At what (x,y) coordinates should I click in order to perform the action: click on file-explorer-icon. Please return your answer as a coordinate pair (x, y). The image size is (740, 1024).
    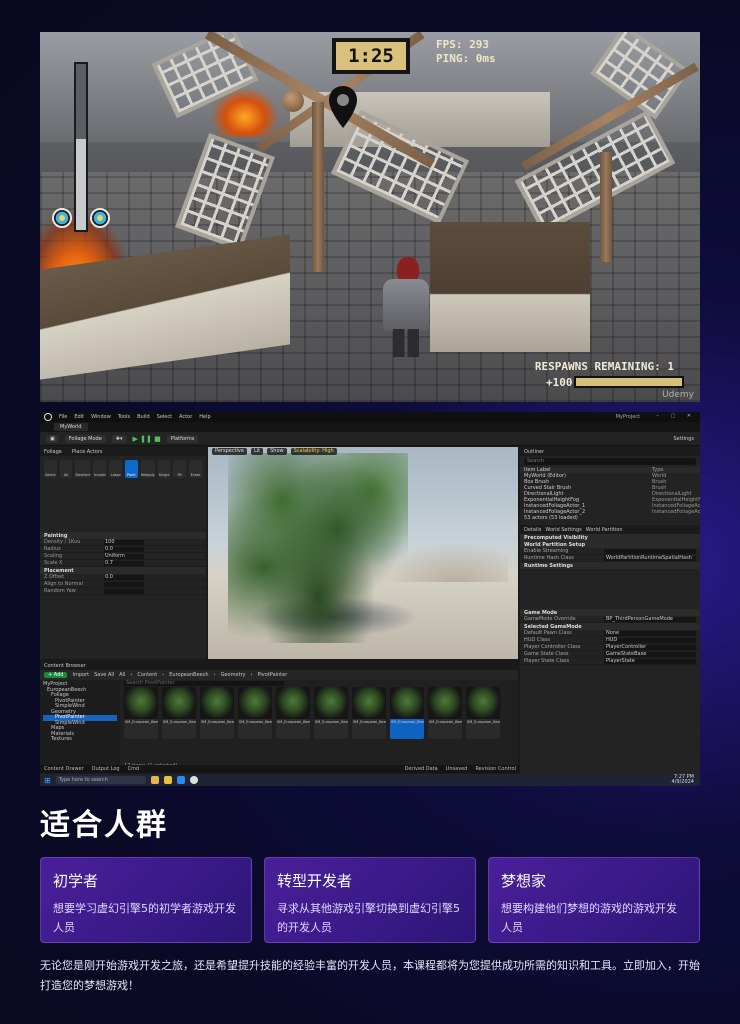
    Looking at the image, I should click on (167, 780).